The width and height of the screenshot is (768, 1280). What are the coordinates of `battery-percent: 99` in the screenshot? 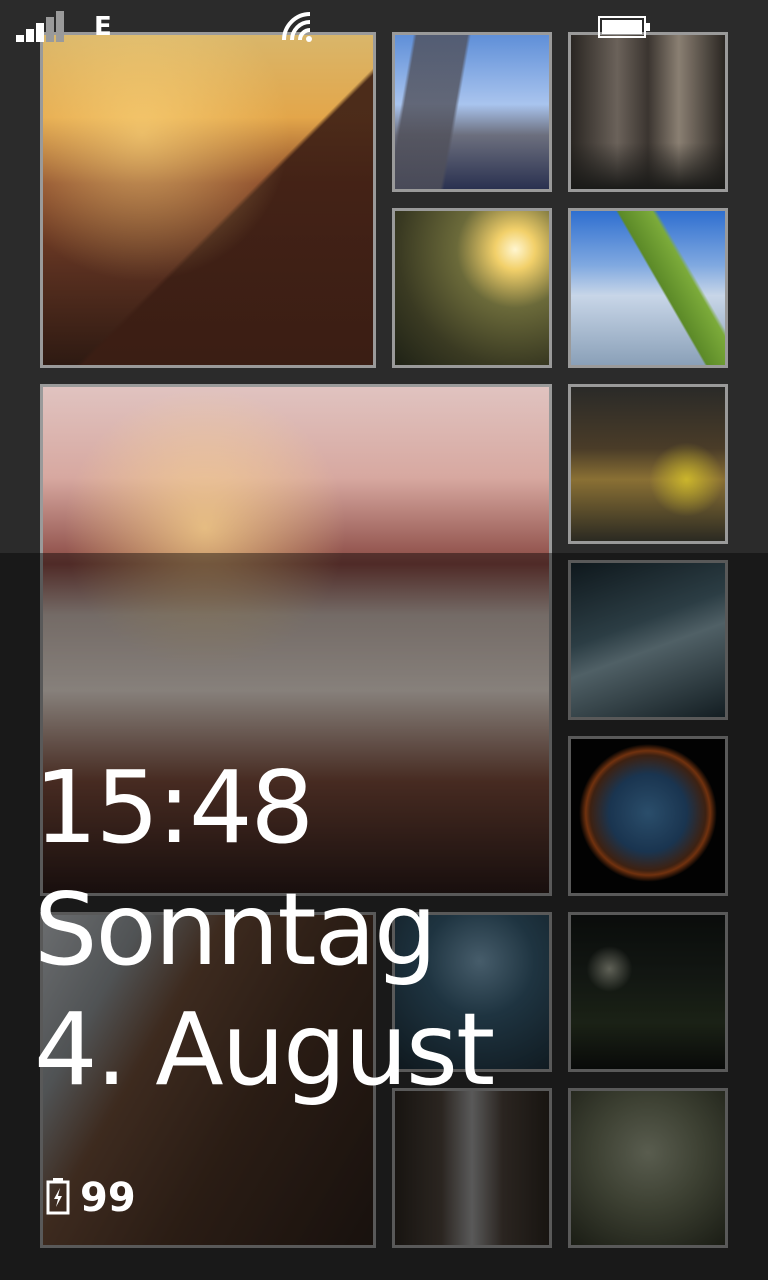 It's located at (108, 1198).